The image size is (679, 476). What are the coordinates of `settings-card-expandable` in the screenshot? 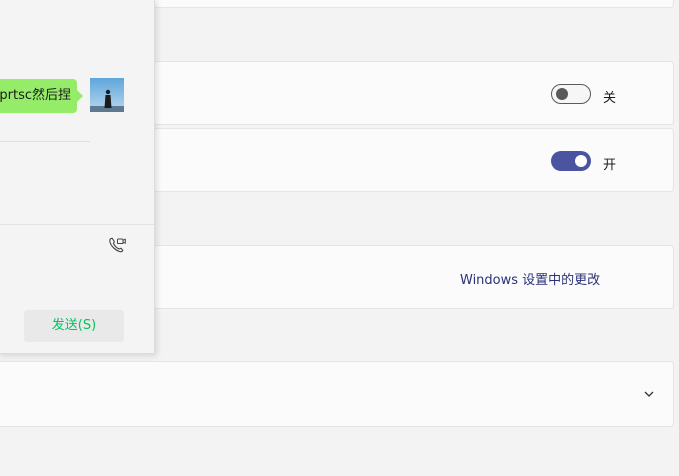 It's located at (337, 394).